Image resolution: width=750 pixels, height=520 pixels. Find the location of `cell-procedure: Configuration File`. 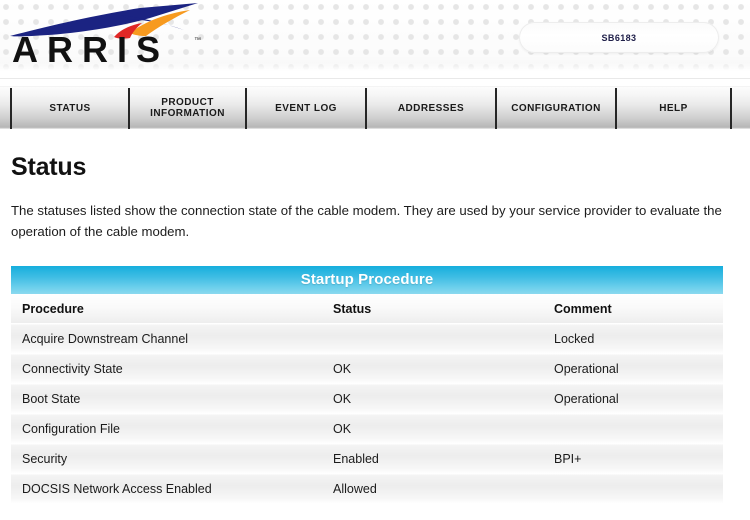

cell-procedure: Configuration File is located at coordinates (172, 428).